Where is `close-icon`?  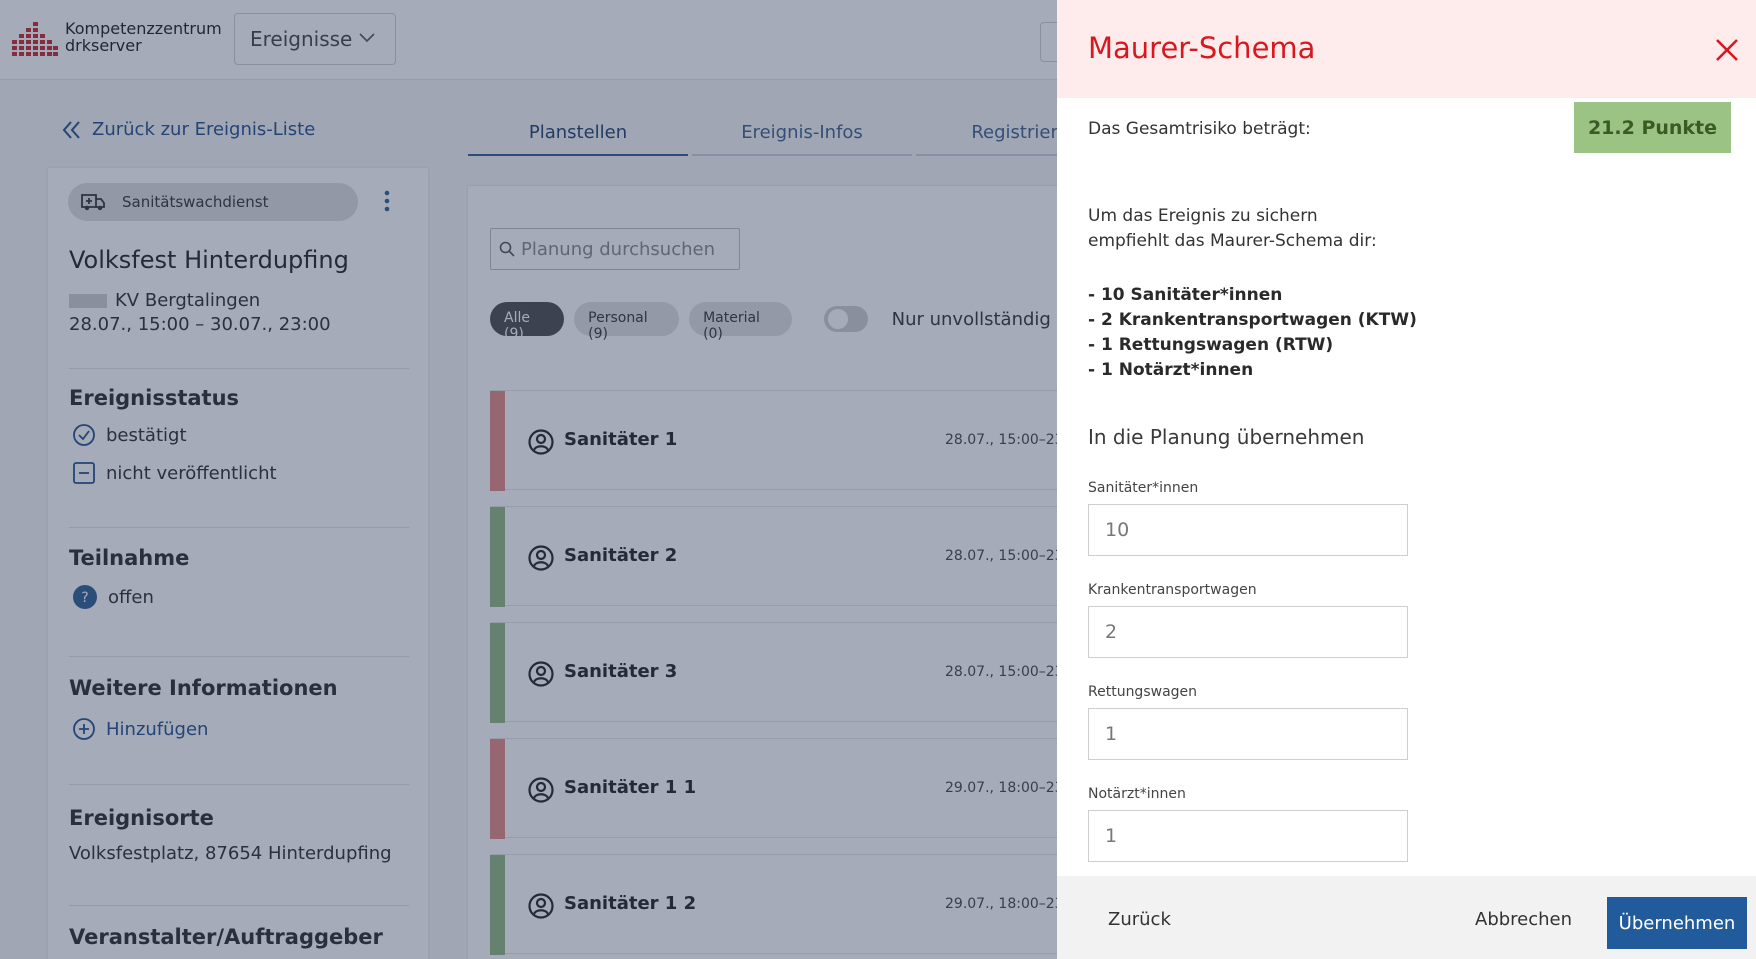
close-icon is located at coordinates (1727, 50).